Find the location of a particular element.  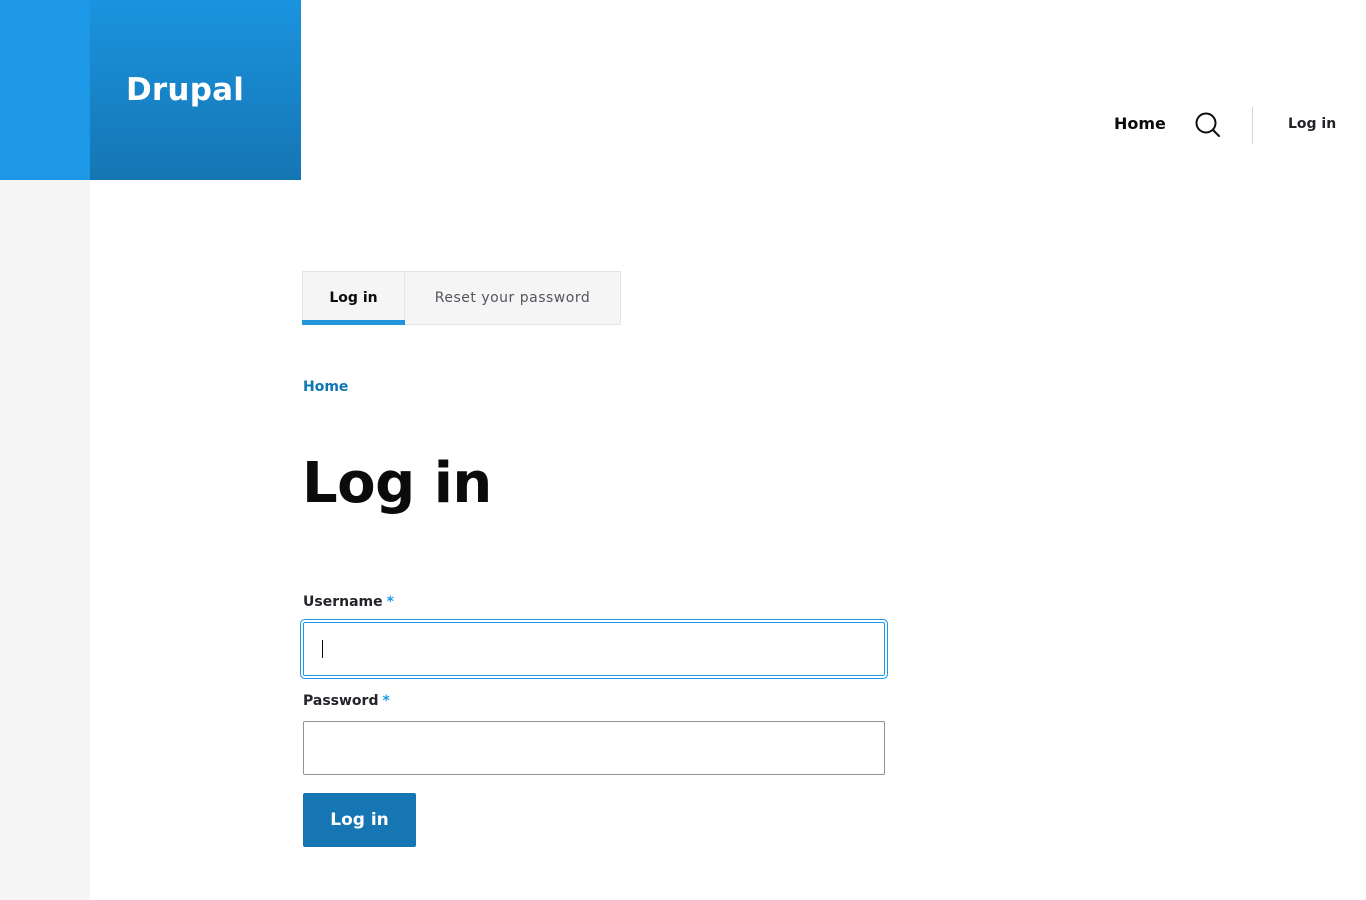

breadcrumb-home: Home is located at coordinates (325, 387).